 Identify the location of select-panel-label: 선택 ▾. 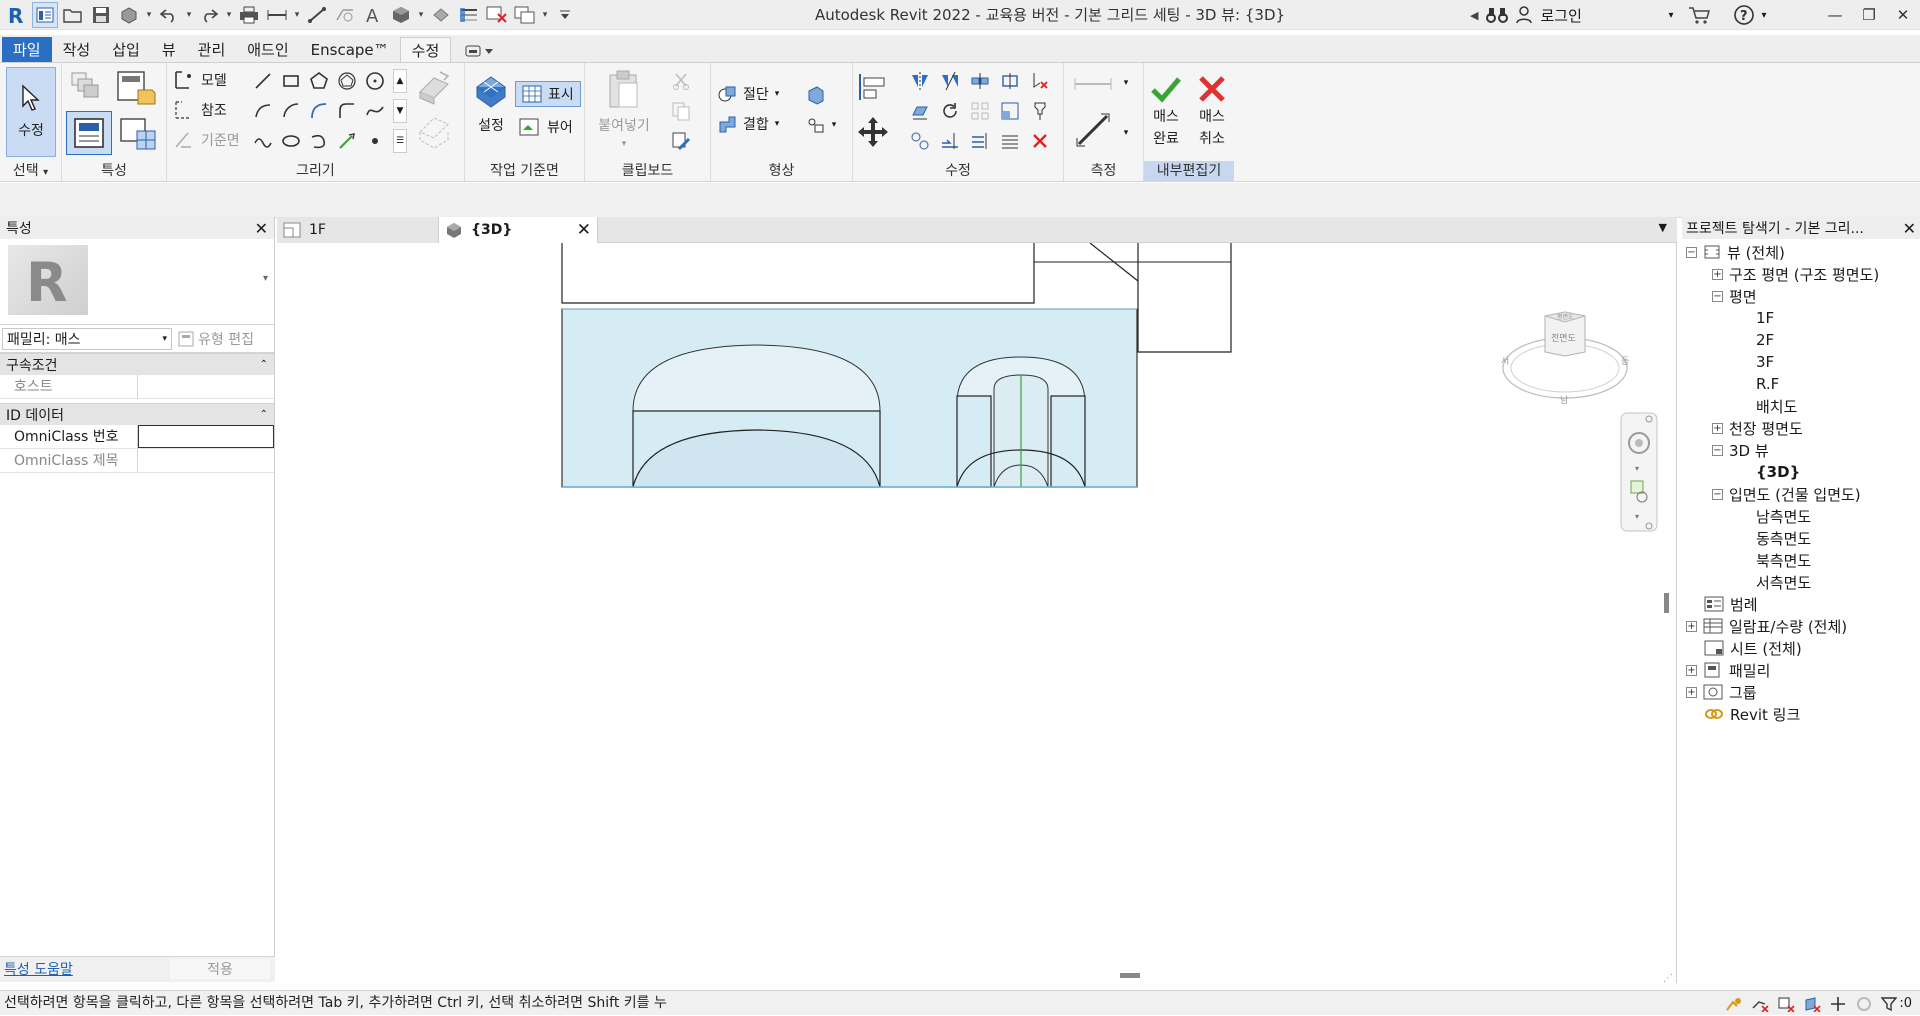
(30, 171).